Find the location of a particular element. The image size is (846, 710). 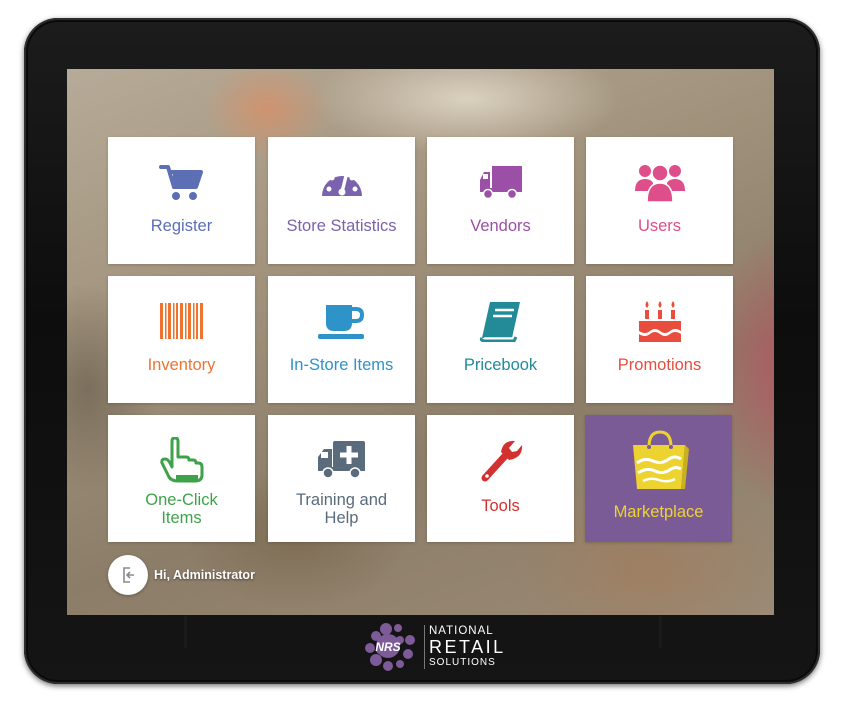

vendors-label: Vendors is located at coordinates (500, 226).